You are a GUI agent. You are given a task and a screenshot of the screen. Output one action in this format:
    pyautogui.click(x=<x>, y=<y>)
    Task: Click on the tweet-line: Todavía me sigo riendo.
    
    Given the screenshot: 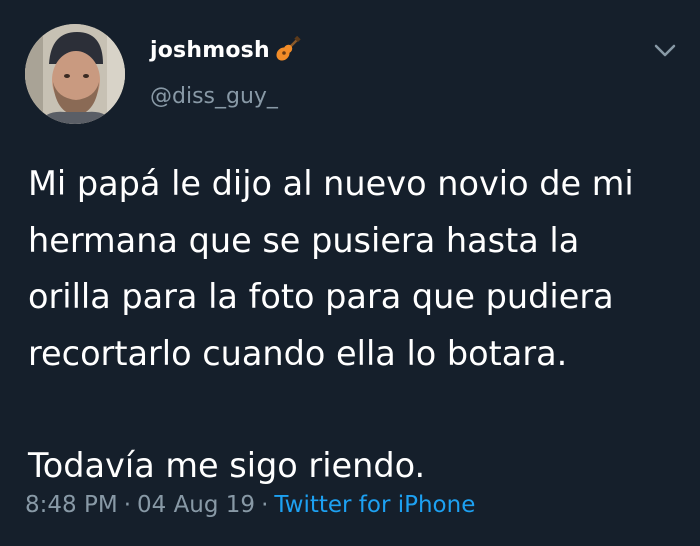 What is the action you would take?
    pyautogui.click(x=227, y=465)
    